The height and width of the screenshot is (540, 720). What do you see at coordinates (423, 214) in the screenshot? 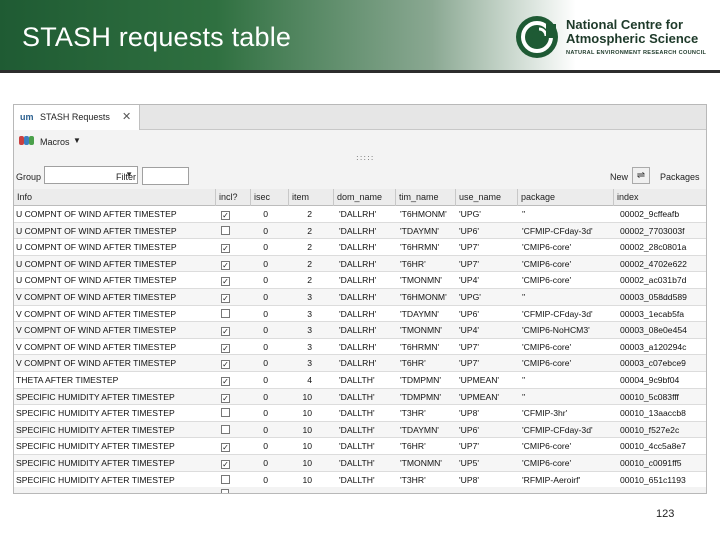
I see `cell-tim-name: 'T6HMONM'` at bounding box center [423, 214].